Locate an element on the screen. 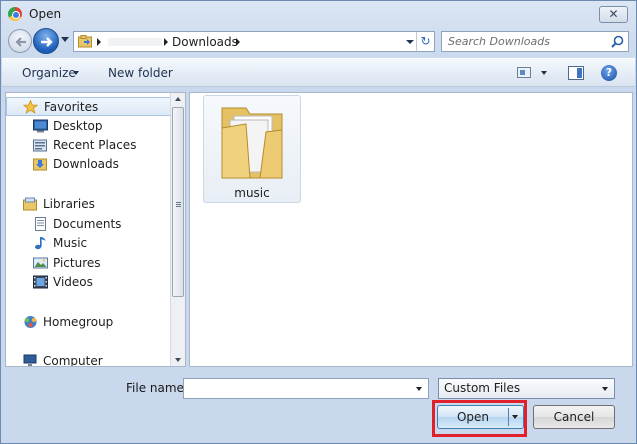  homegroup-icon is located at coordinates (30, 322).